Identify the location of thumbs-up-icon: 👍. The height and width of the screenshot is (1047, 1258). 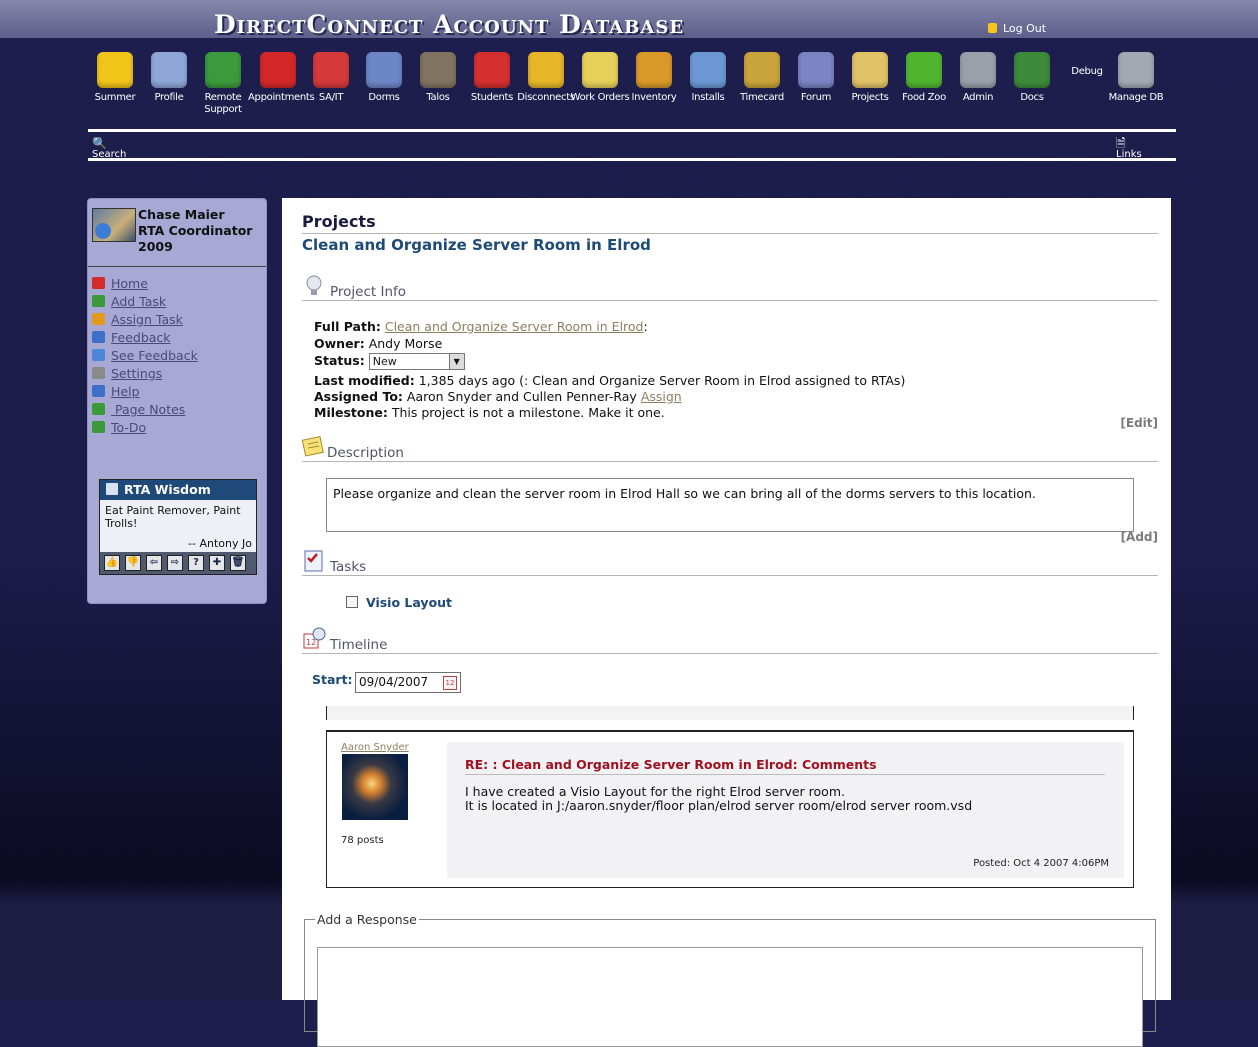
(112, 563).